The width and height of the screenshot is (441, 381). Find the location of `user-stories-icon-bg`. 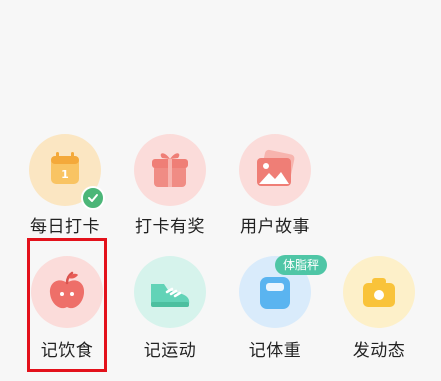

user-stories-icon-bg is located at coordinates (275, 170).